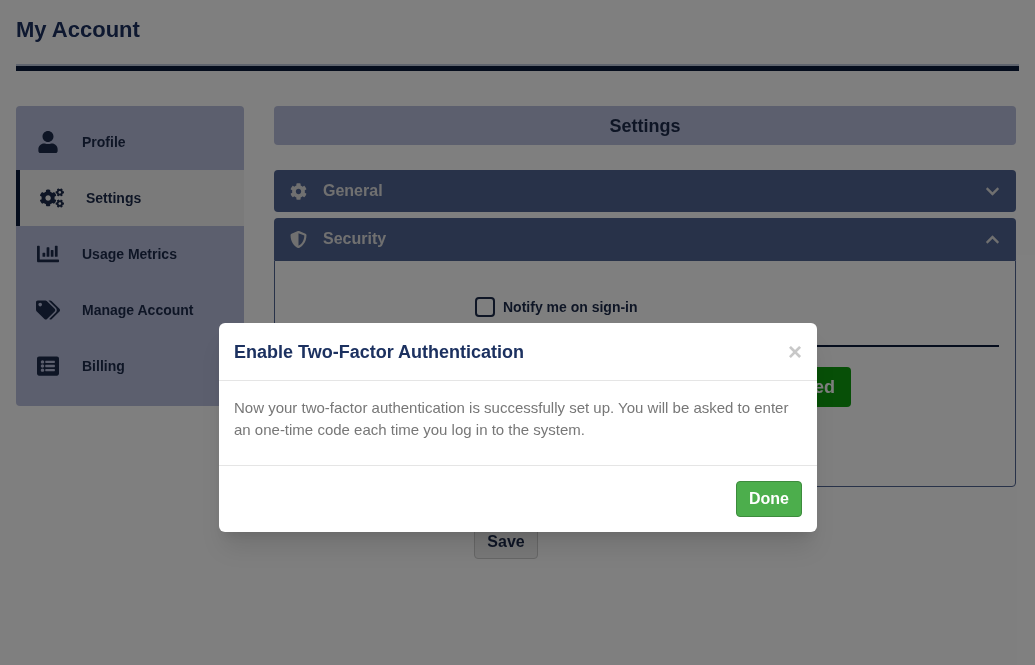 This screenshot has width=1035, height=665. What do you see at coordinates (379, 352) in the screenshot?
I see `modal-title: Enable Two-Factor Authentication` at bounding box center [379, 352].